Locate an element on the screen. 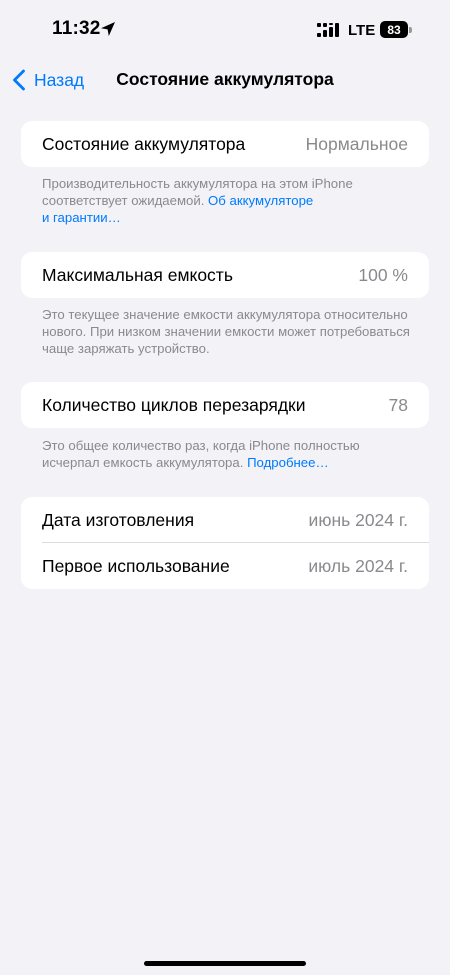  max-capacity-value: 100 % is located at coordinates (383, 274).